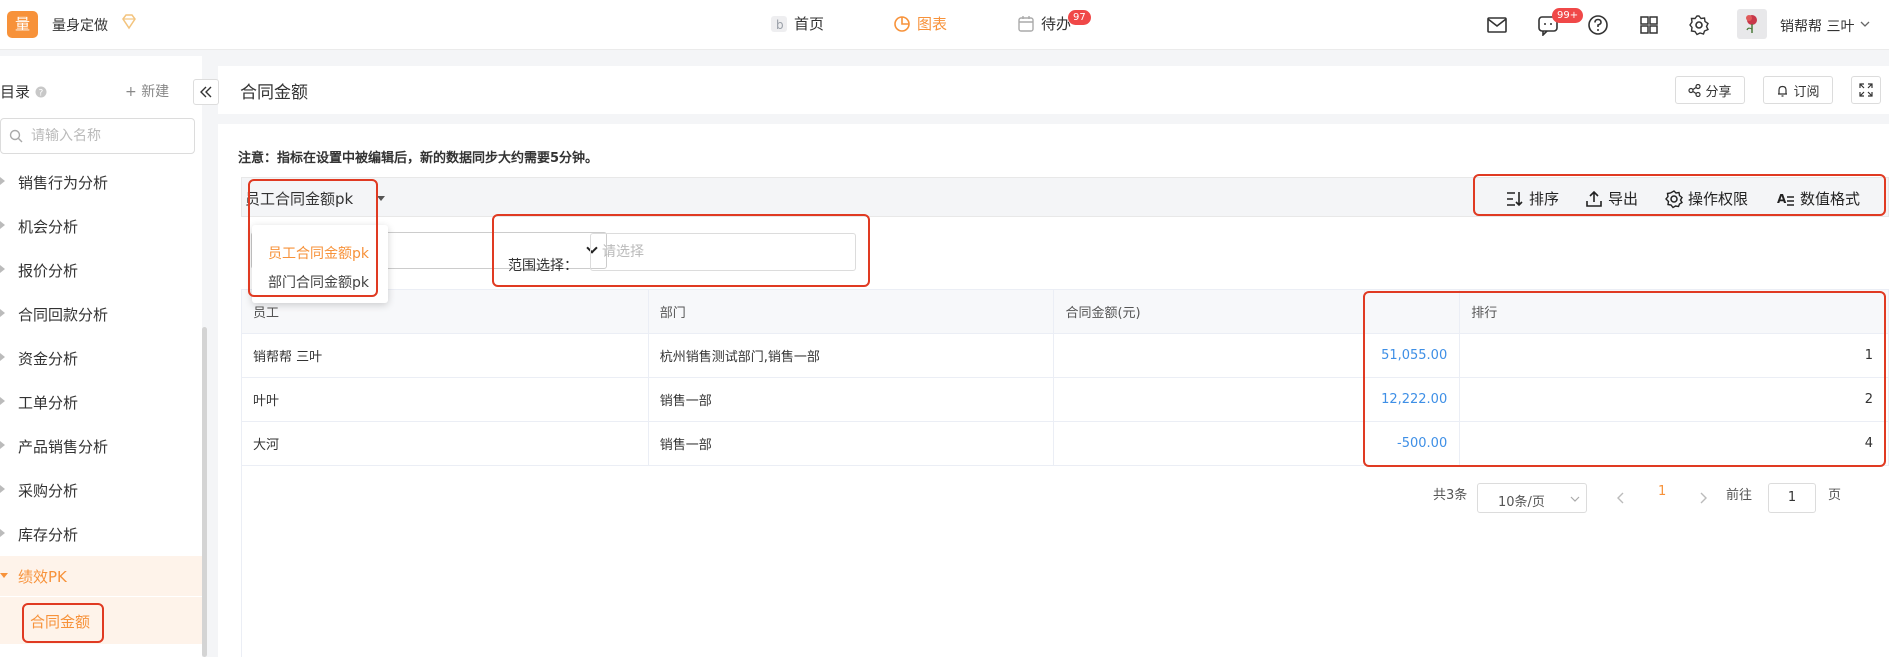  What do you see at coordinates (129, 22) in the screenshot?
I see `diamond-icon` at bounding box center [129, 22].